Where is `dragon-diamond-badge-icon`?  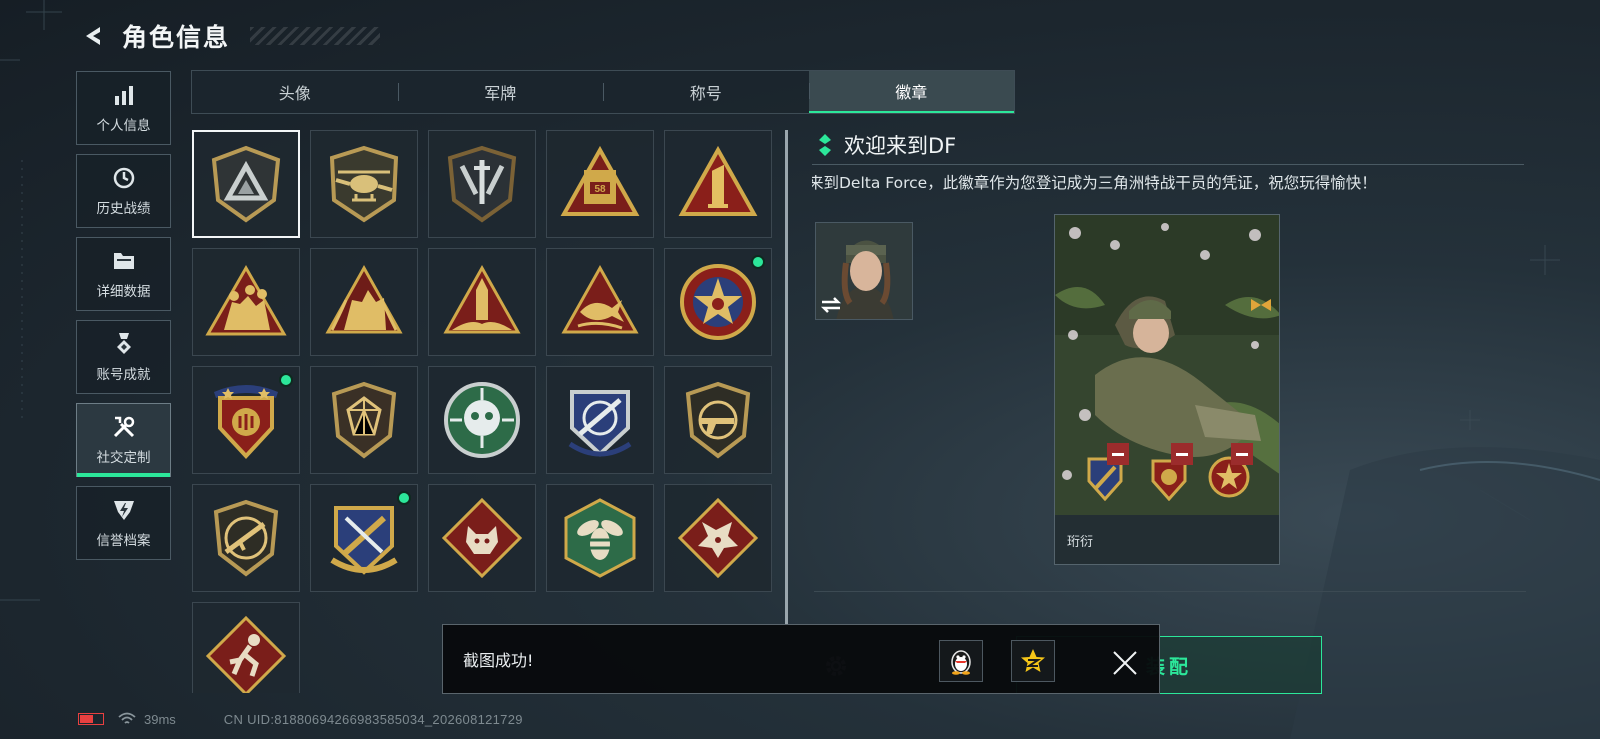
dragon-diamond-badge-icon is located at coordinates (718, 538).